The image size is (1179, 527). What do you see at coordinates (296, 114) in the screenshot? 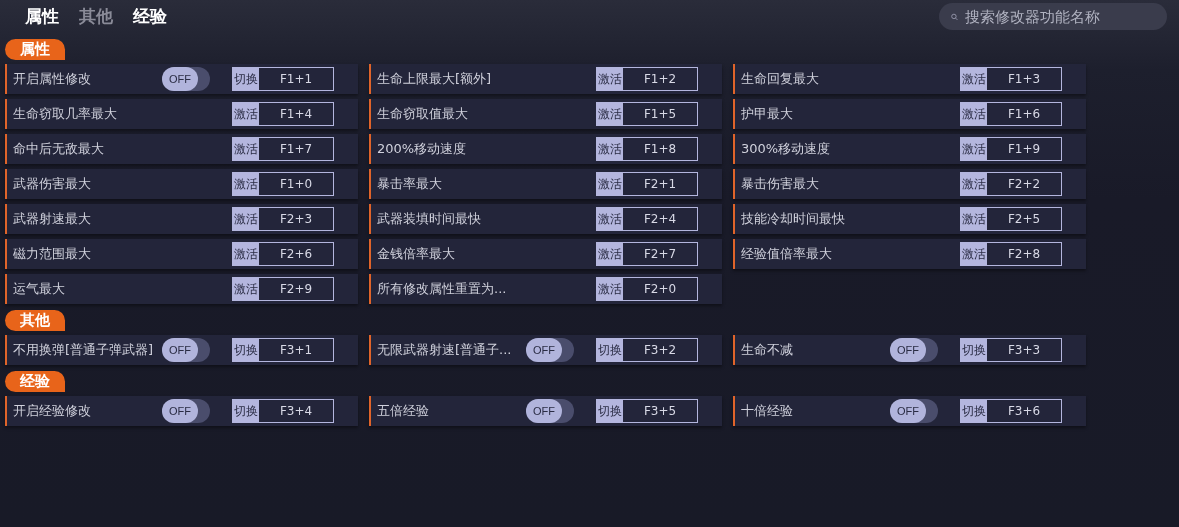
I see `hotkey-field: F1+4` at bounding box center [296, 114].